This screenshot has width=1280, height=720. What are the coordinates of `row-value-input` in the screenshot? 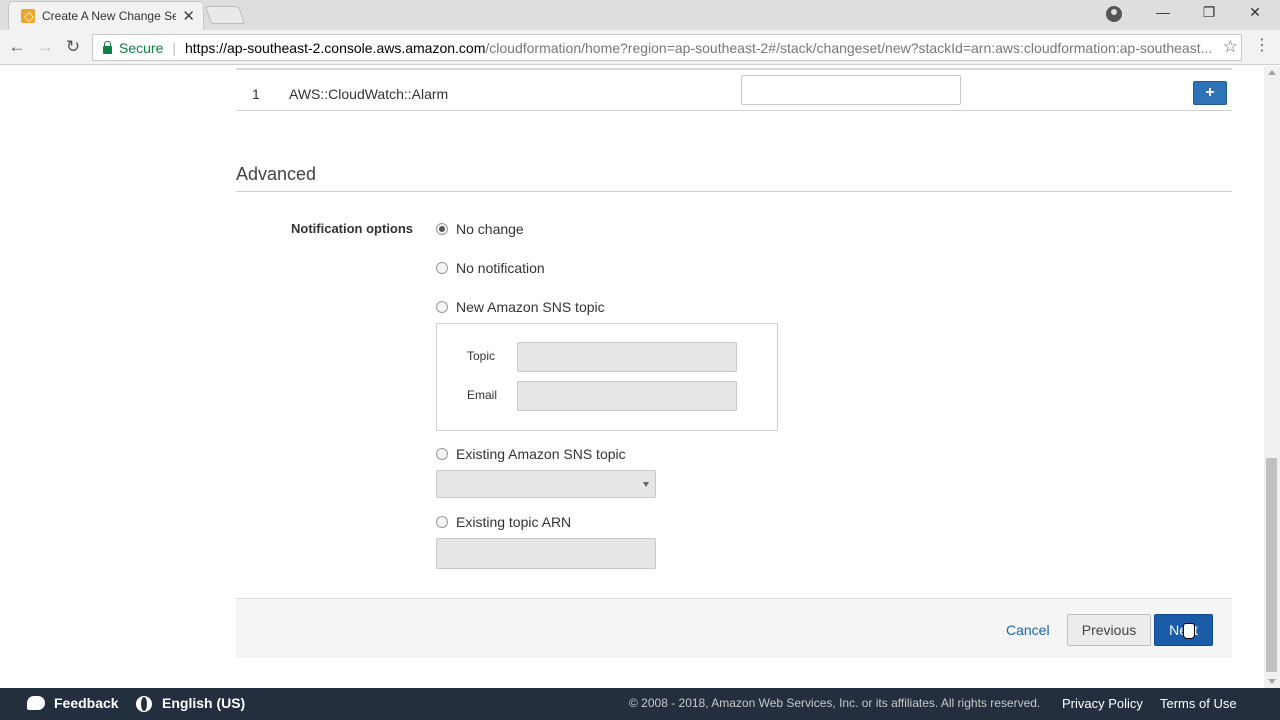 It's located at (851, 90).